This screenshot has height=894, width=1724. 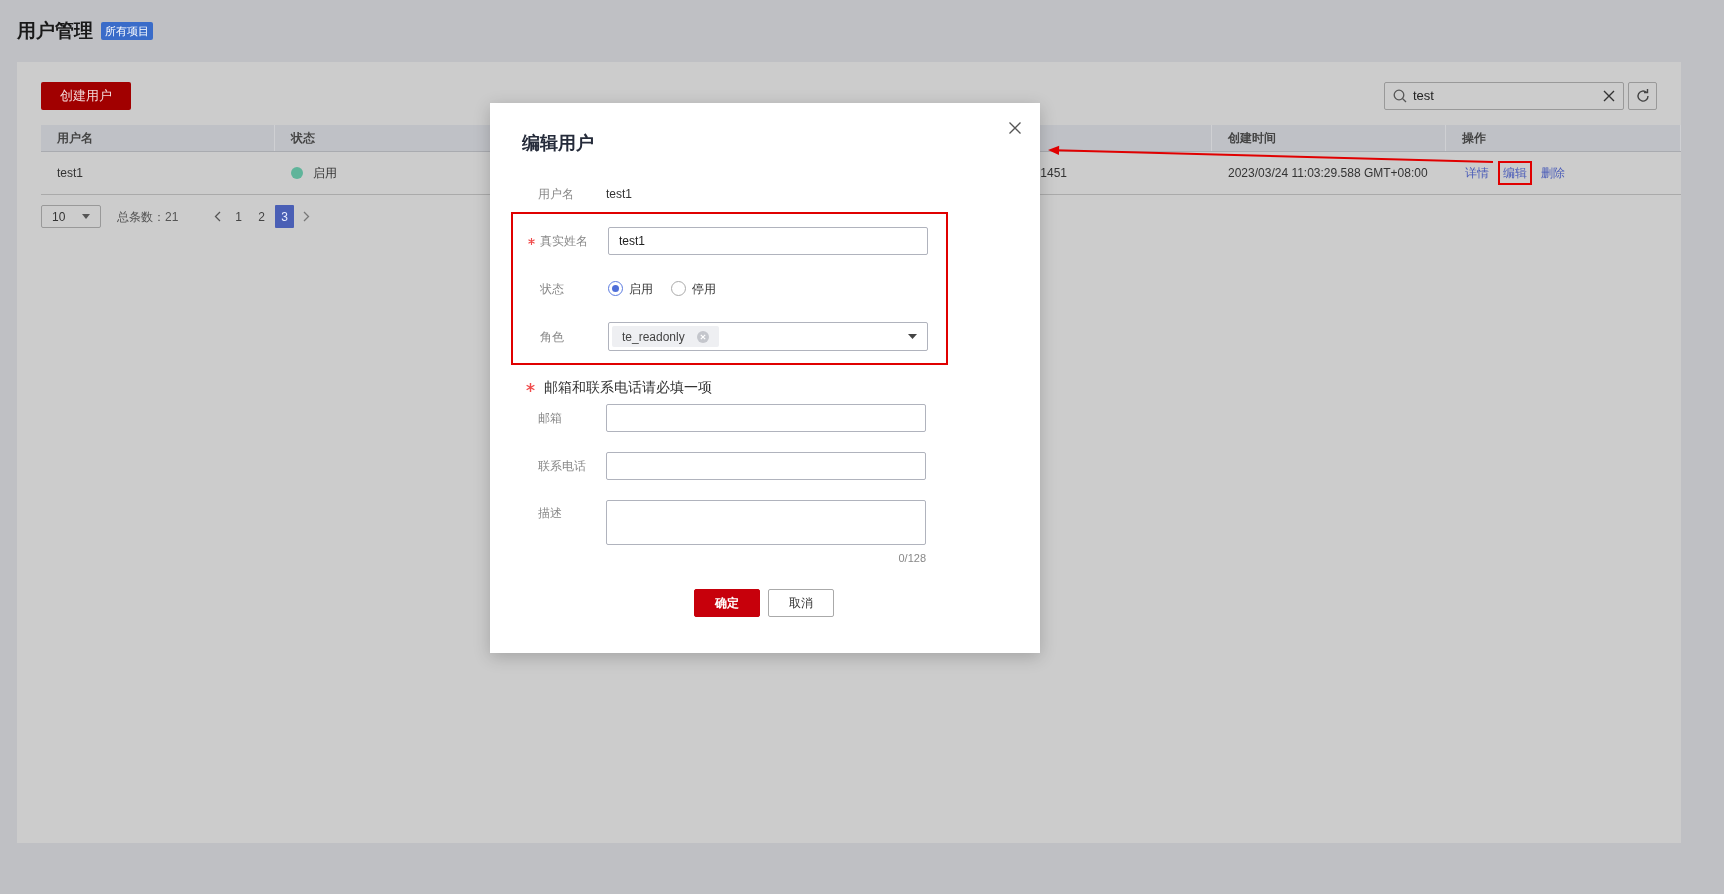 What do you see at coordinates (628, 387) in the screenshot?
I see `note-text: 邮箱和联系电话请必填一项` at bounding box center [628, 387].